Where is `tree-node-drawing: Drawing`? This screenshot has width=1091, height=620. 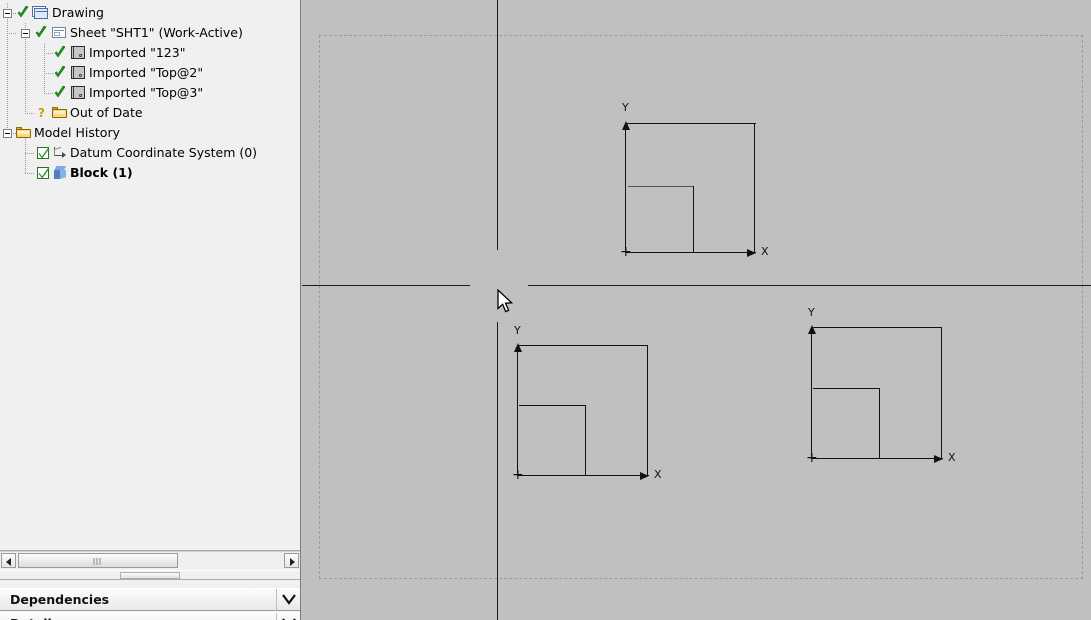
tree-node-drawing: Drawing is located at coordinates (150, 13).